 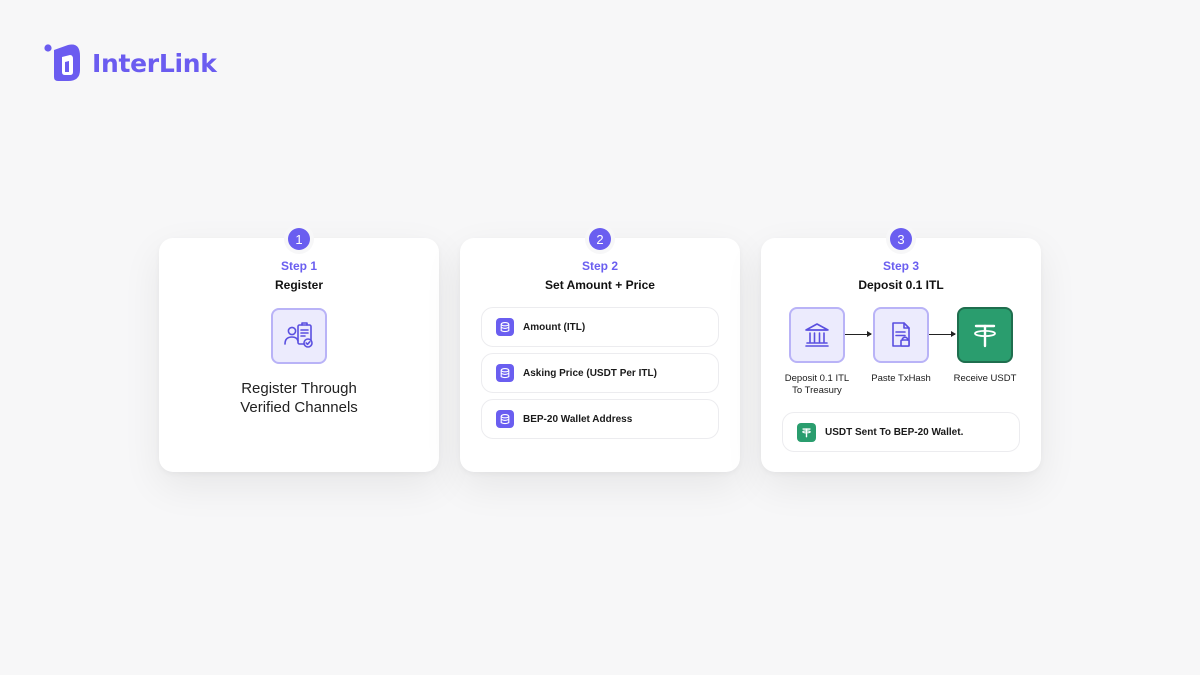 I want to click on register-description-line-1: Register Through, so click(x=299, y=388).